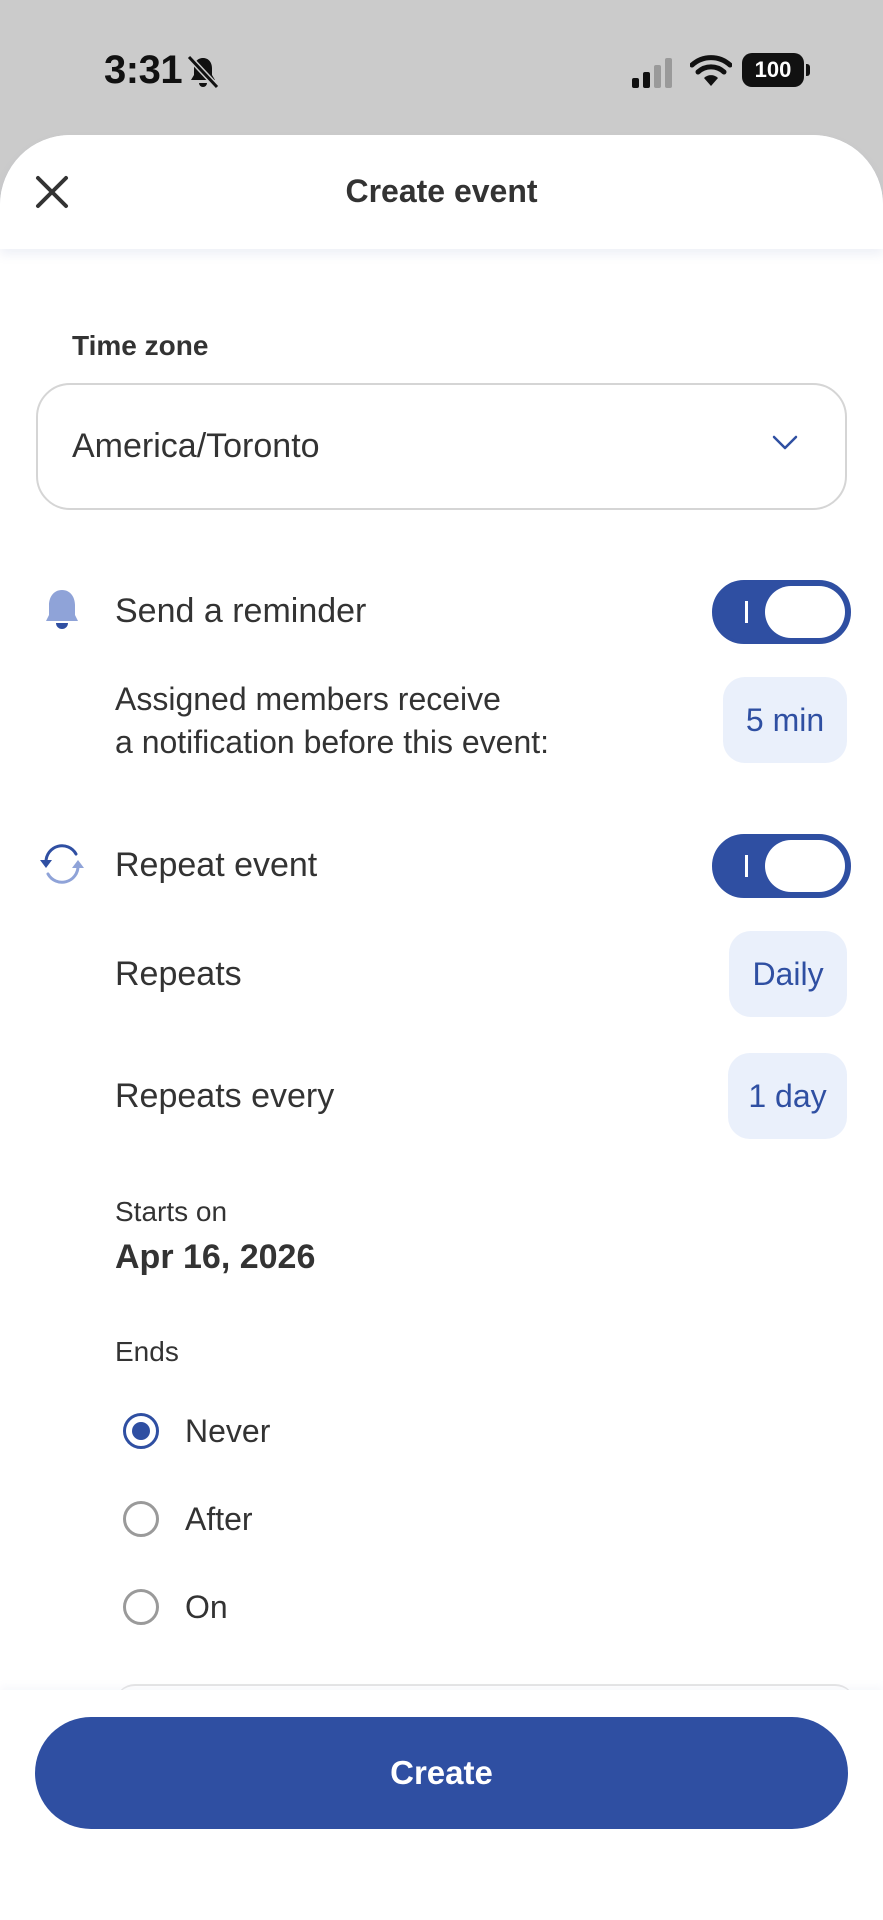  Describe the element at coordinates (776, 70) in the screenshot. I see `battery-indicator: 100` at that location.